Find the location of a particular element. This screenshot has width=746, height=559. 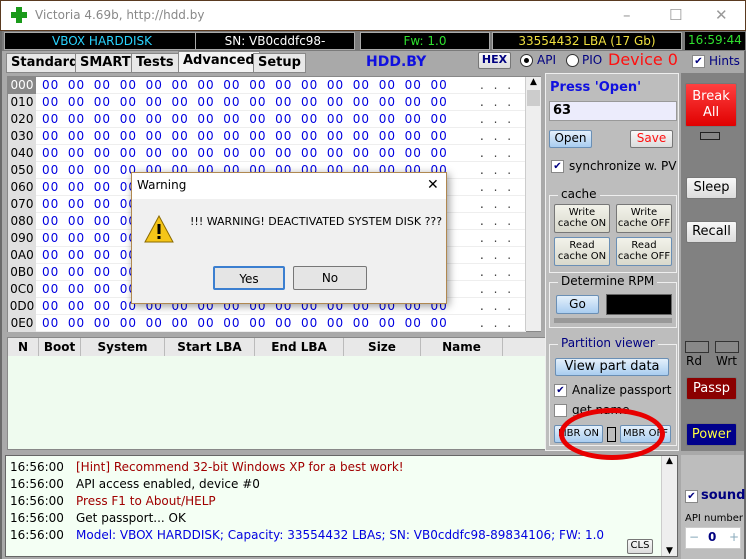

no-button: No is located at coordinates (330, 278).